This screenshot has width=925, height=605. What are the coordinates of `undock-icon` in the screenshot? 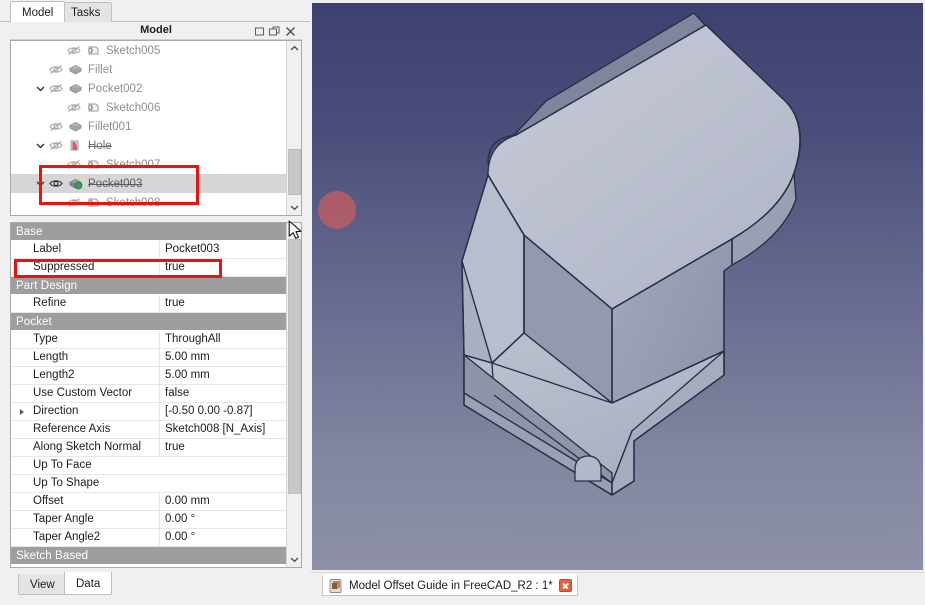 It's located at (274, 31).